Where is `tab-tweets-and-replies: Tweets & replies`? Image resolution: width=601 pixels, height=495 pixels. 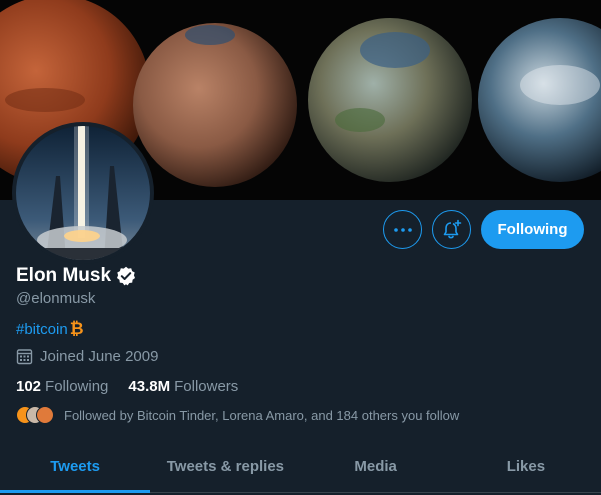 tab-tweets-and-replies: Tweets & replies is located at coordinates (225, 466).